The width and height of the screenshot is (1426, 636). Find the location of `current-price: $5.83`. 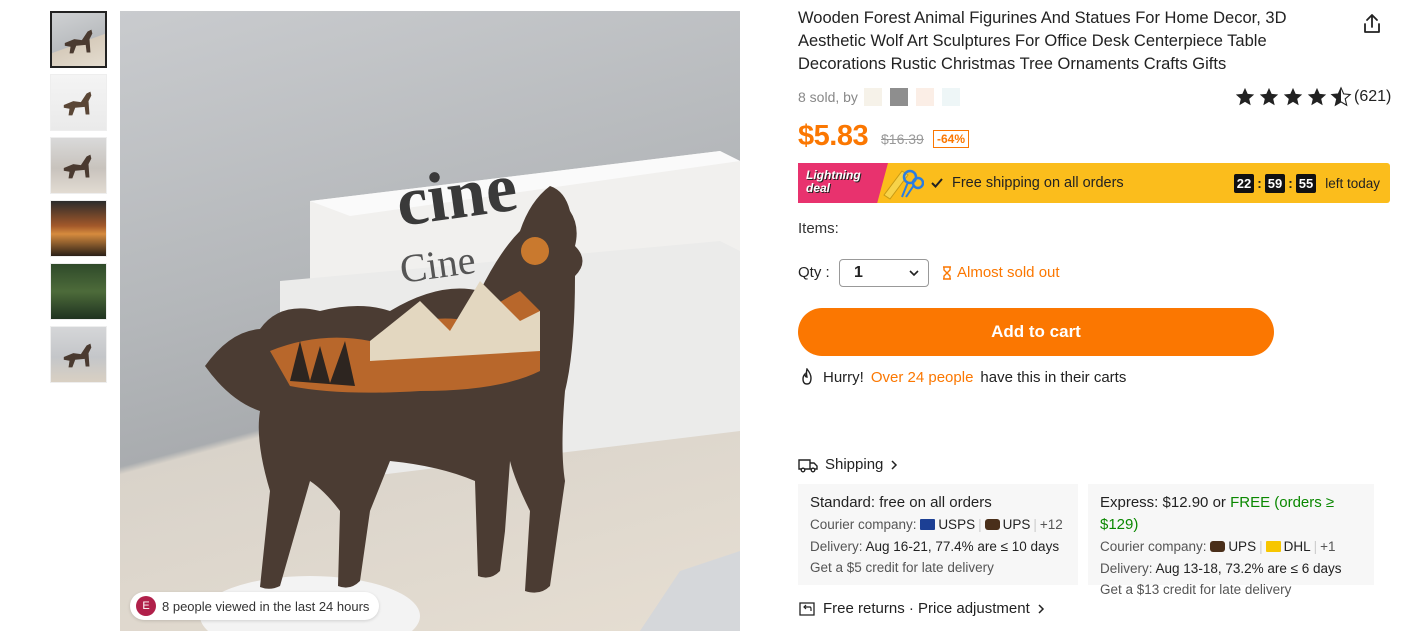

current-price: $5.83 is located at coordinates (833, 136).